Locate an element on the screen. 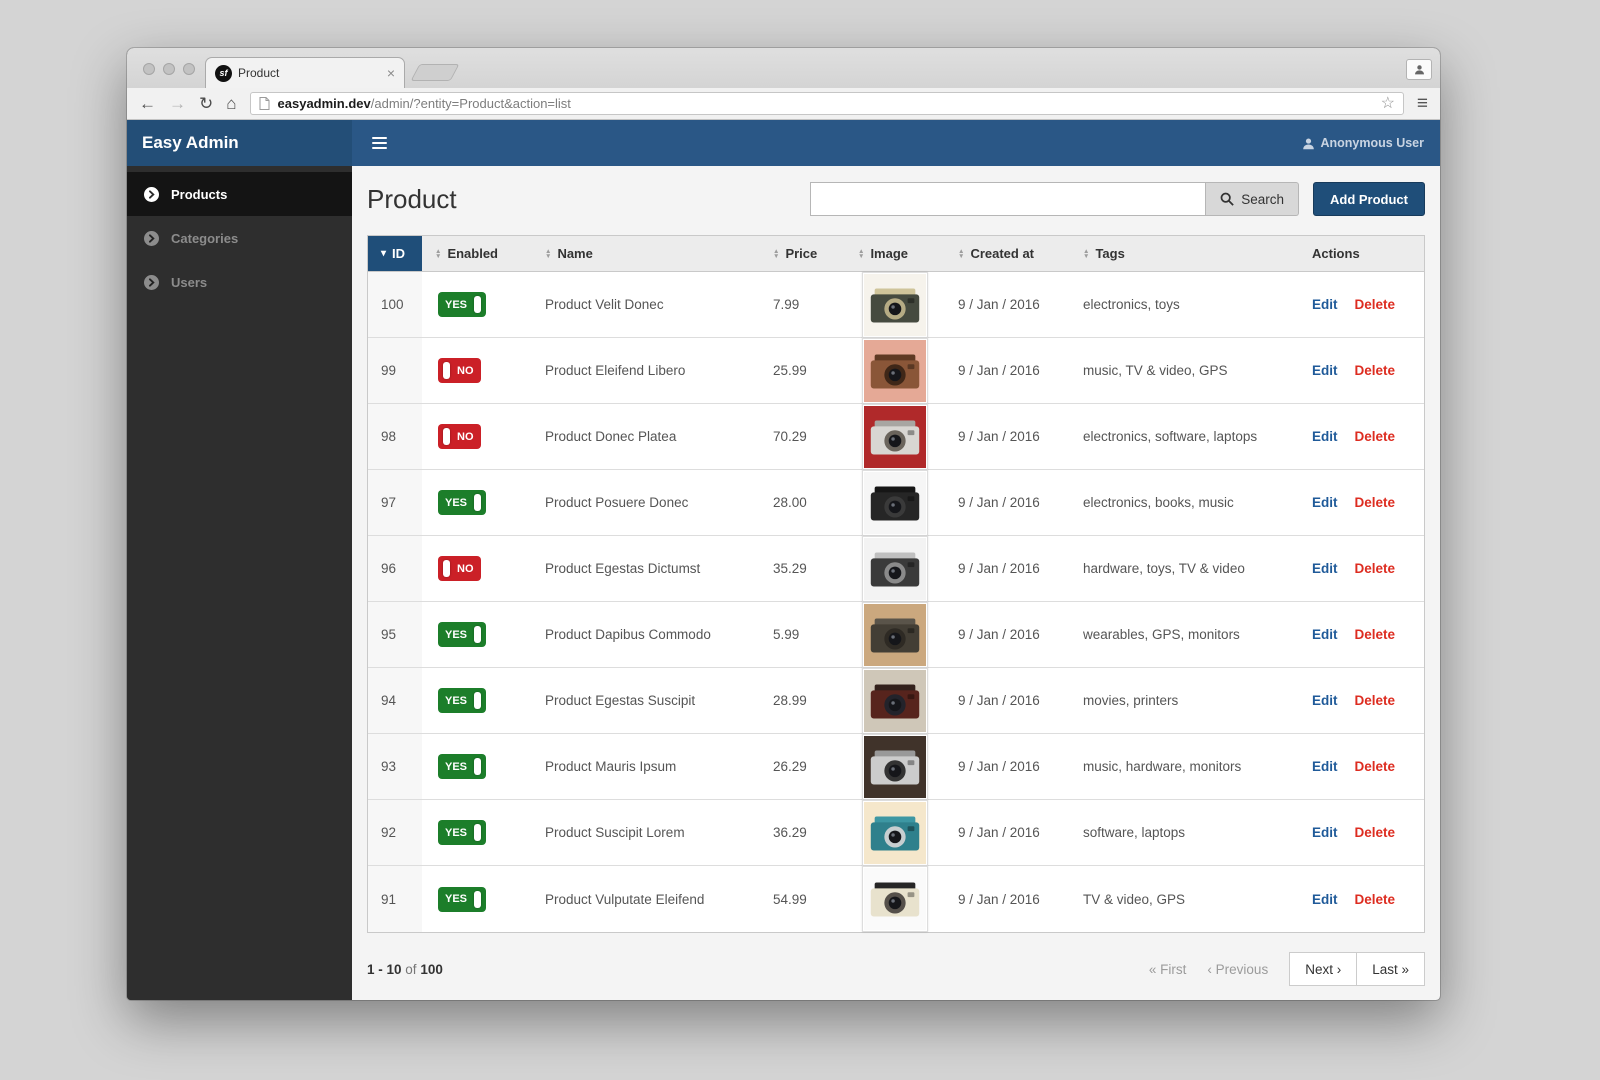 The height and width of the screenshot is (1080, 1600). cell-price: 5.99 is located at coordinates (786, 634).